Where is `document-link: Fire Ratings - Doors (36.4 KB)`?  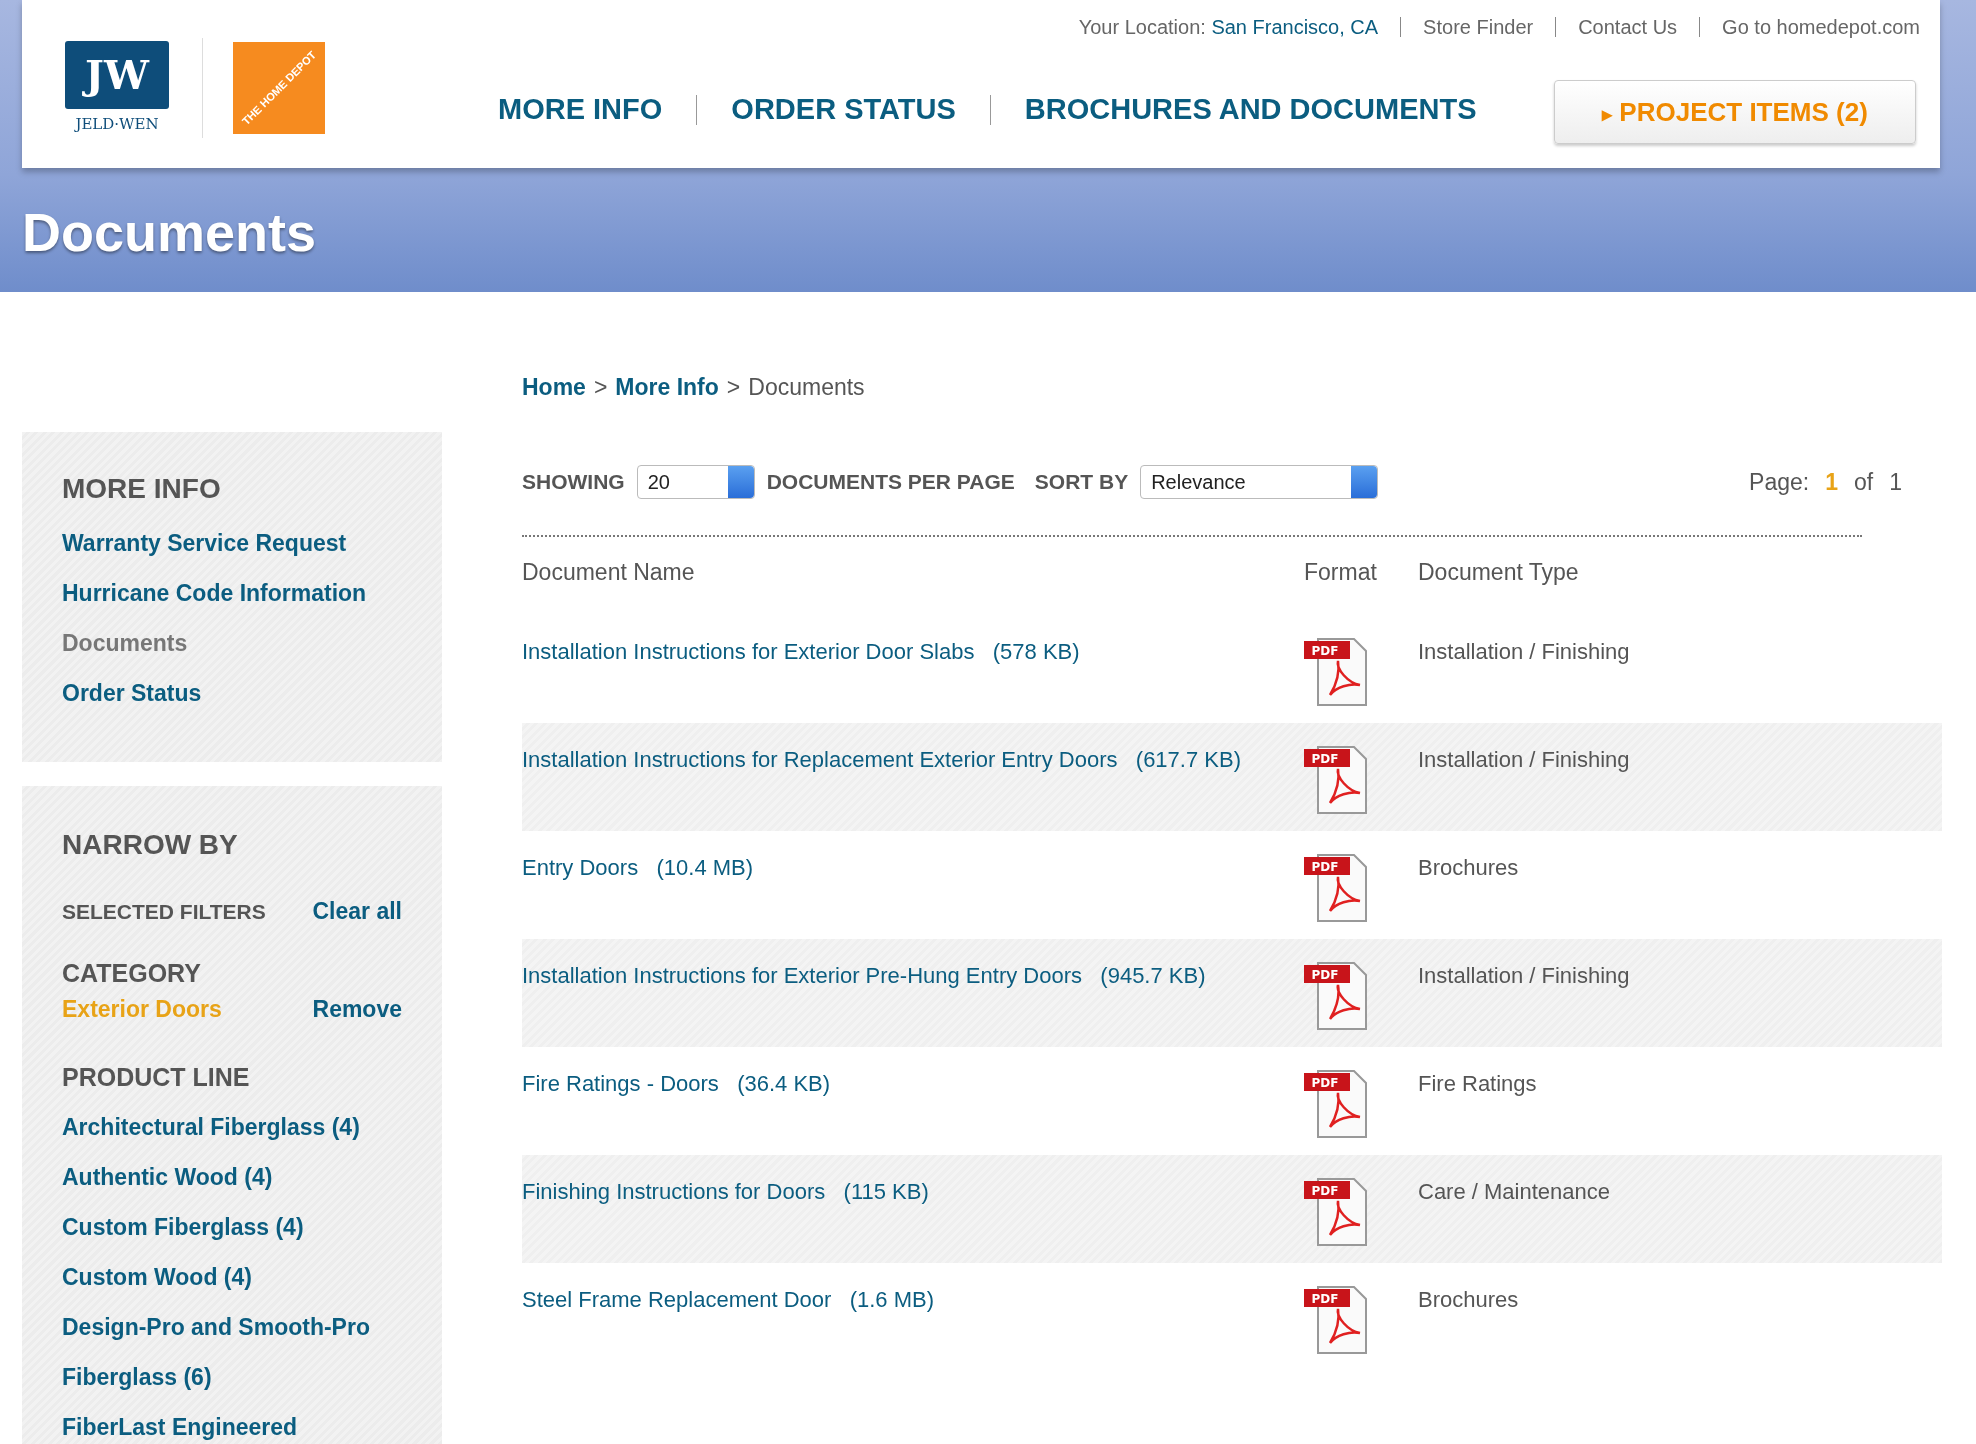 document-link: Fire Ratings - Doors (36.4 KB) is located at coordinates (676, 1083).